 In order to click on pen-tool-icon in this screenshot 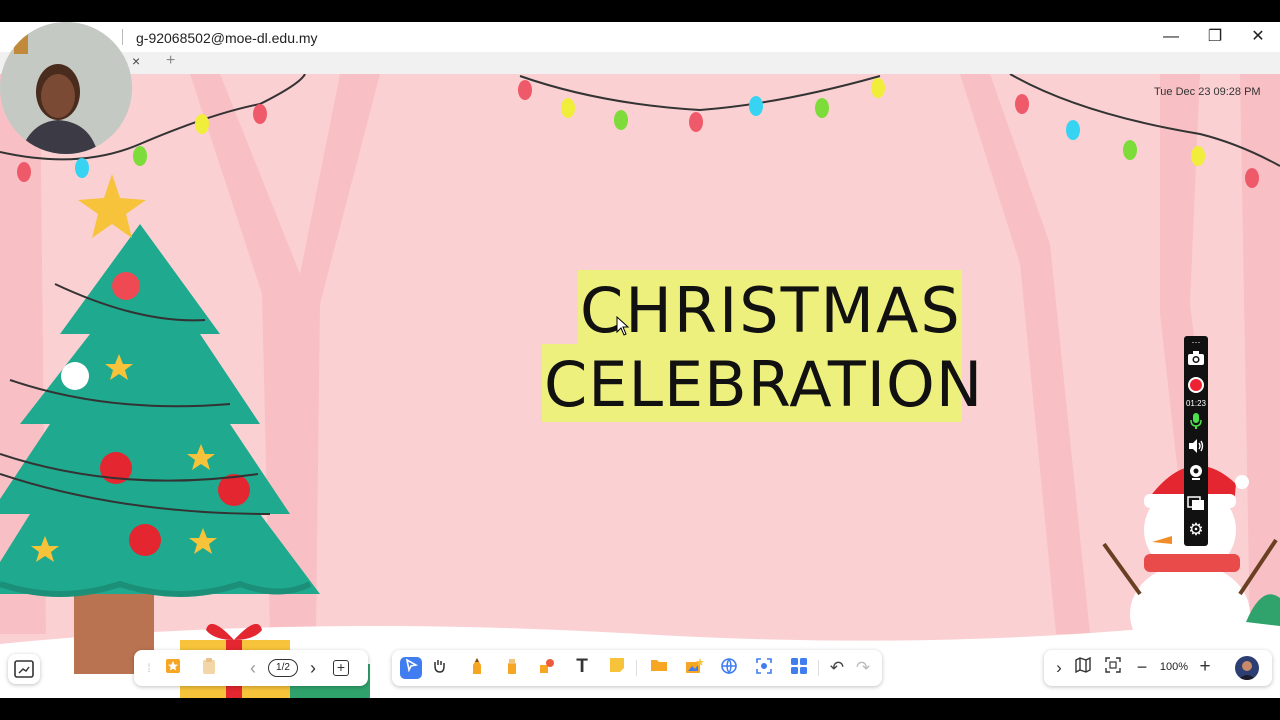, I will do `click(477, 668)`.